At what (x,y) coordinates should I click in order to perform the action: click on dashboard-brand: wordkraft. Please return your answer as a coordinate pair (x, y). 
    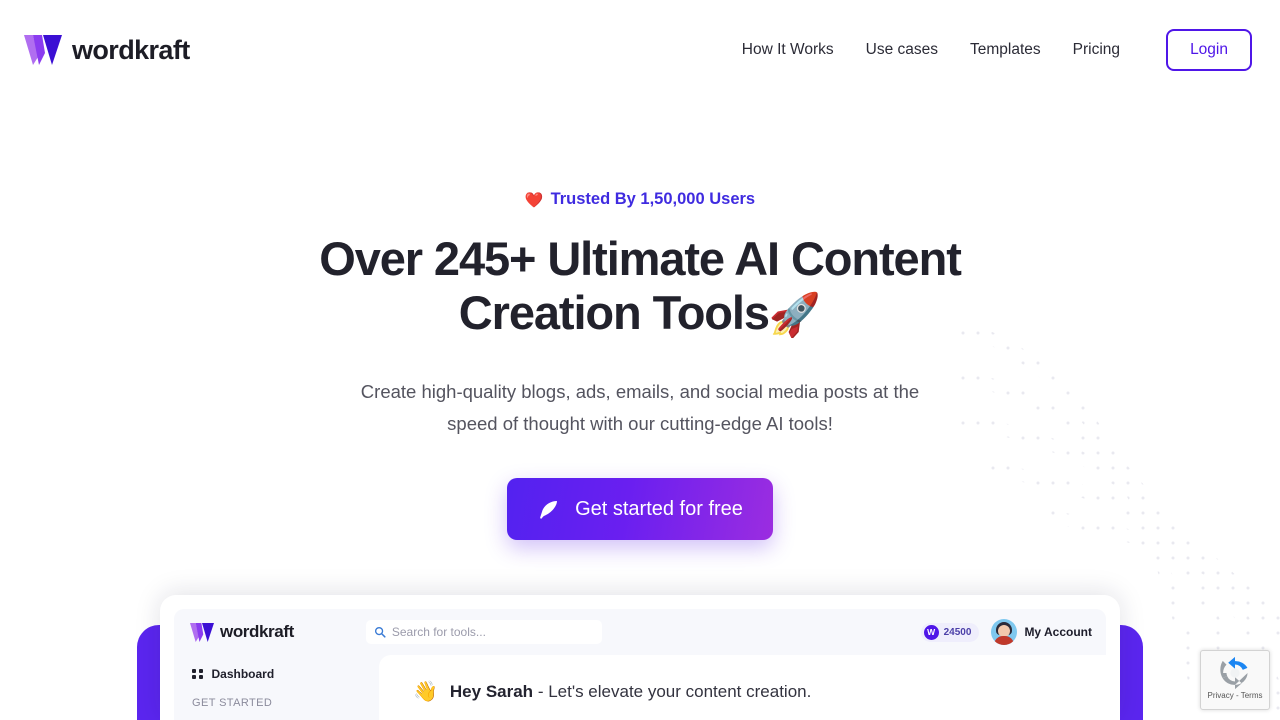
    Looking at the image, I should click on (242, 632).